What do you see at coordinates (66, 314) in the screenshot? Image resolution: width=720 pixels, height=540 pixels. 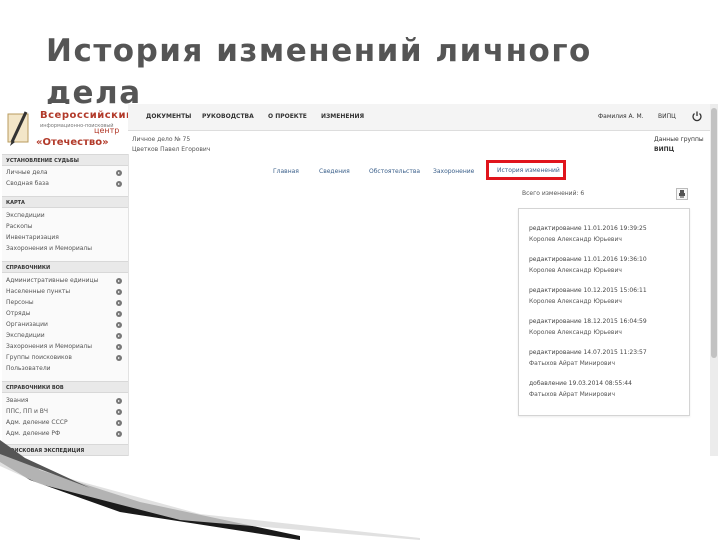 I see `sidebar-item-squads: Отряды` at bounding box center [66, 314].